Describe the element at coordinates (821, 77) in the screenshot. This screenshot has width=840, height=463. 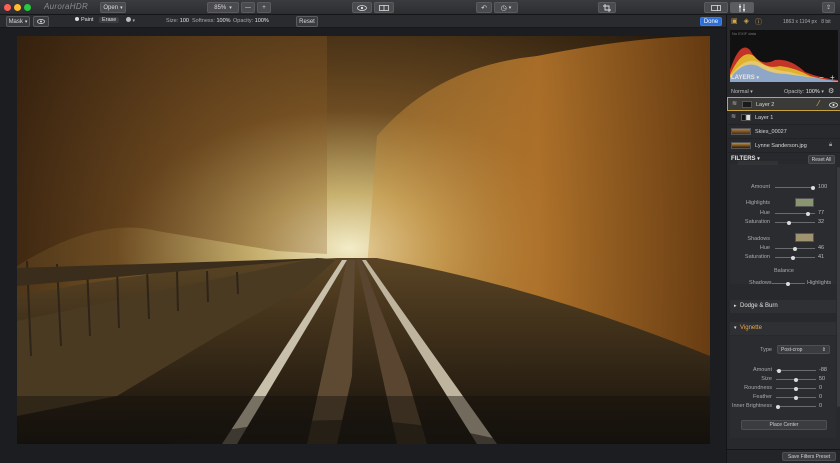
I see `remove-layer-button: −` at that location.